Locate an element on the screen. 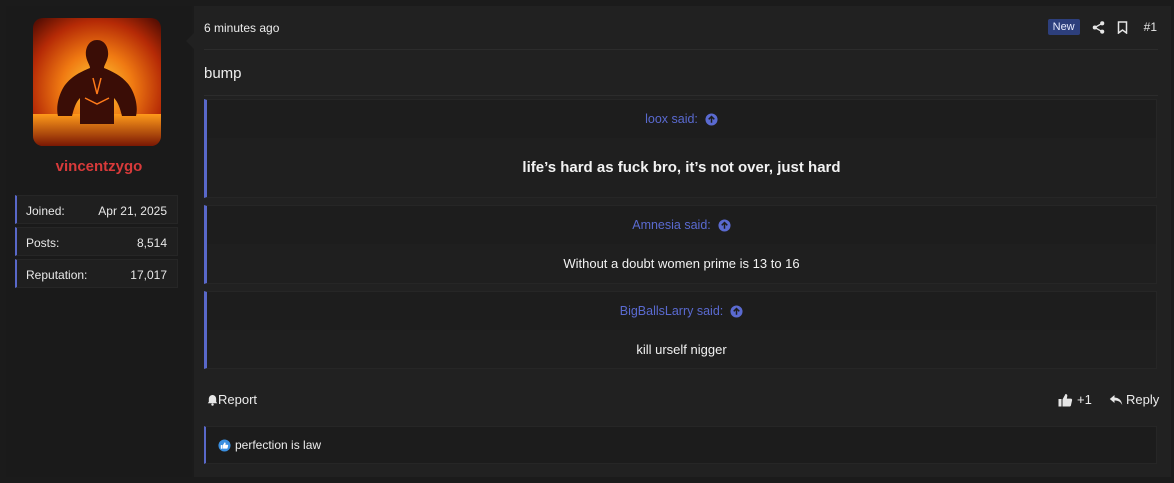  reply-button: Reply is located at coordinates (1134, 399).